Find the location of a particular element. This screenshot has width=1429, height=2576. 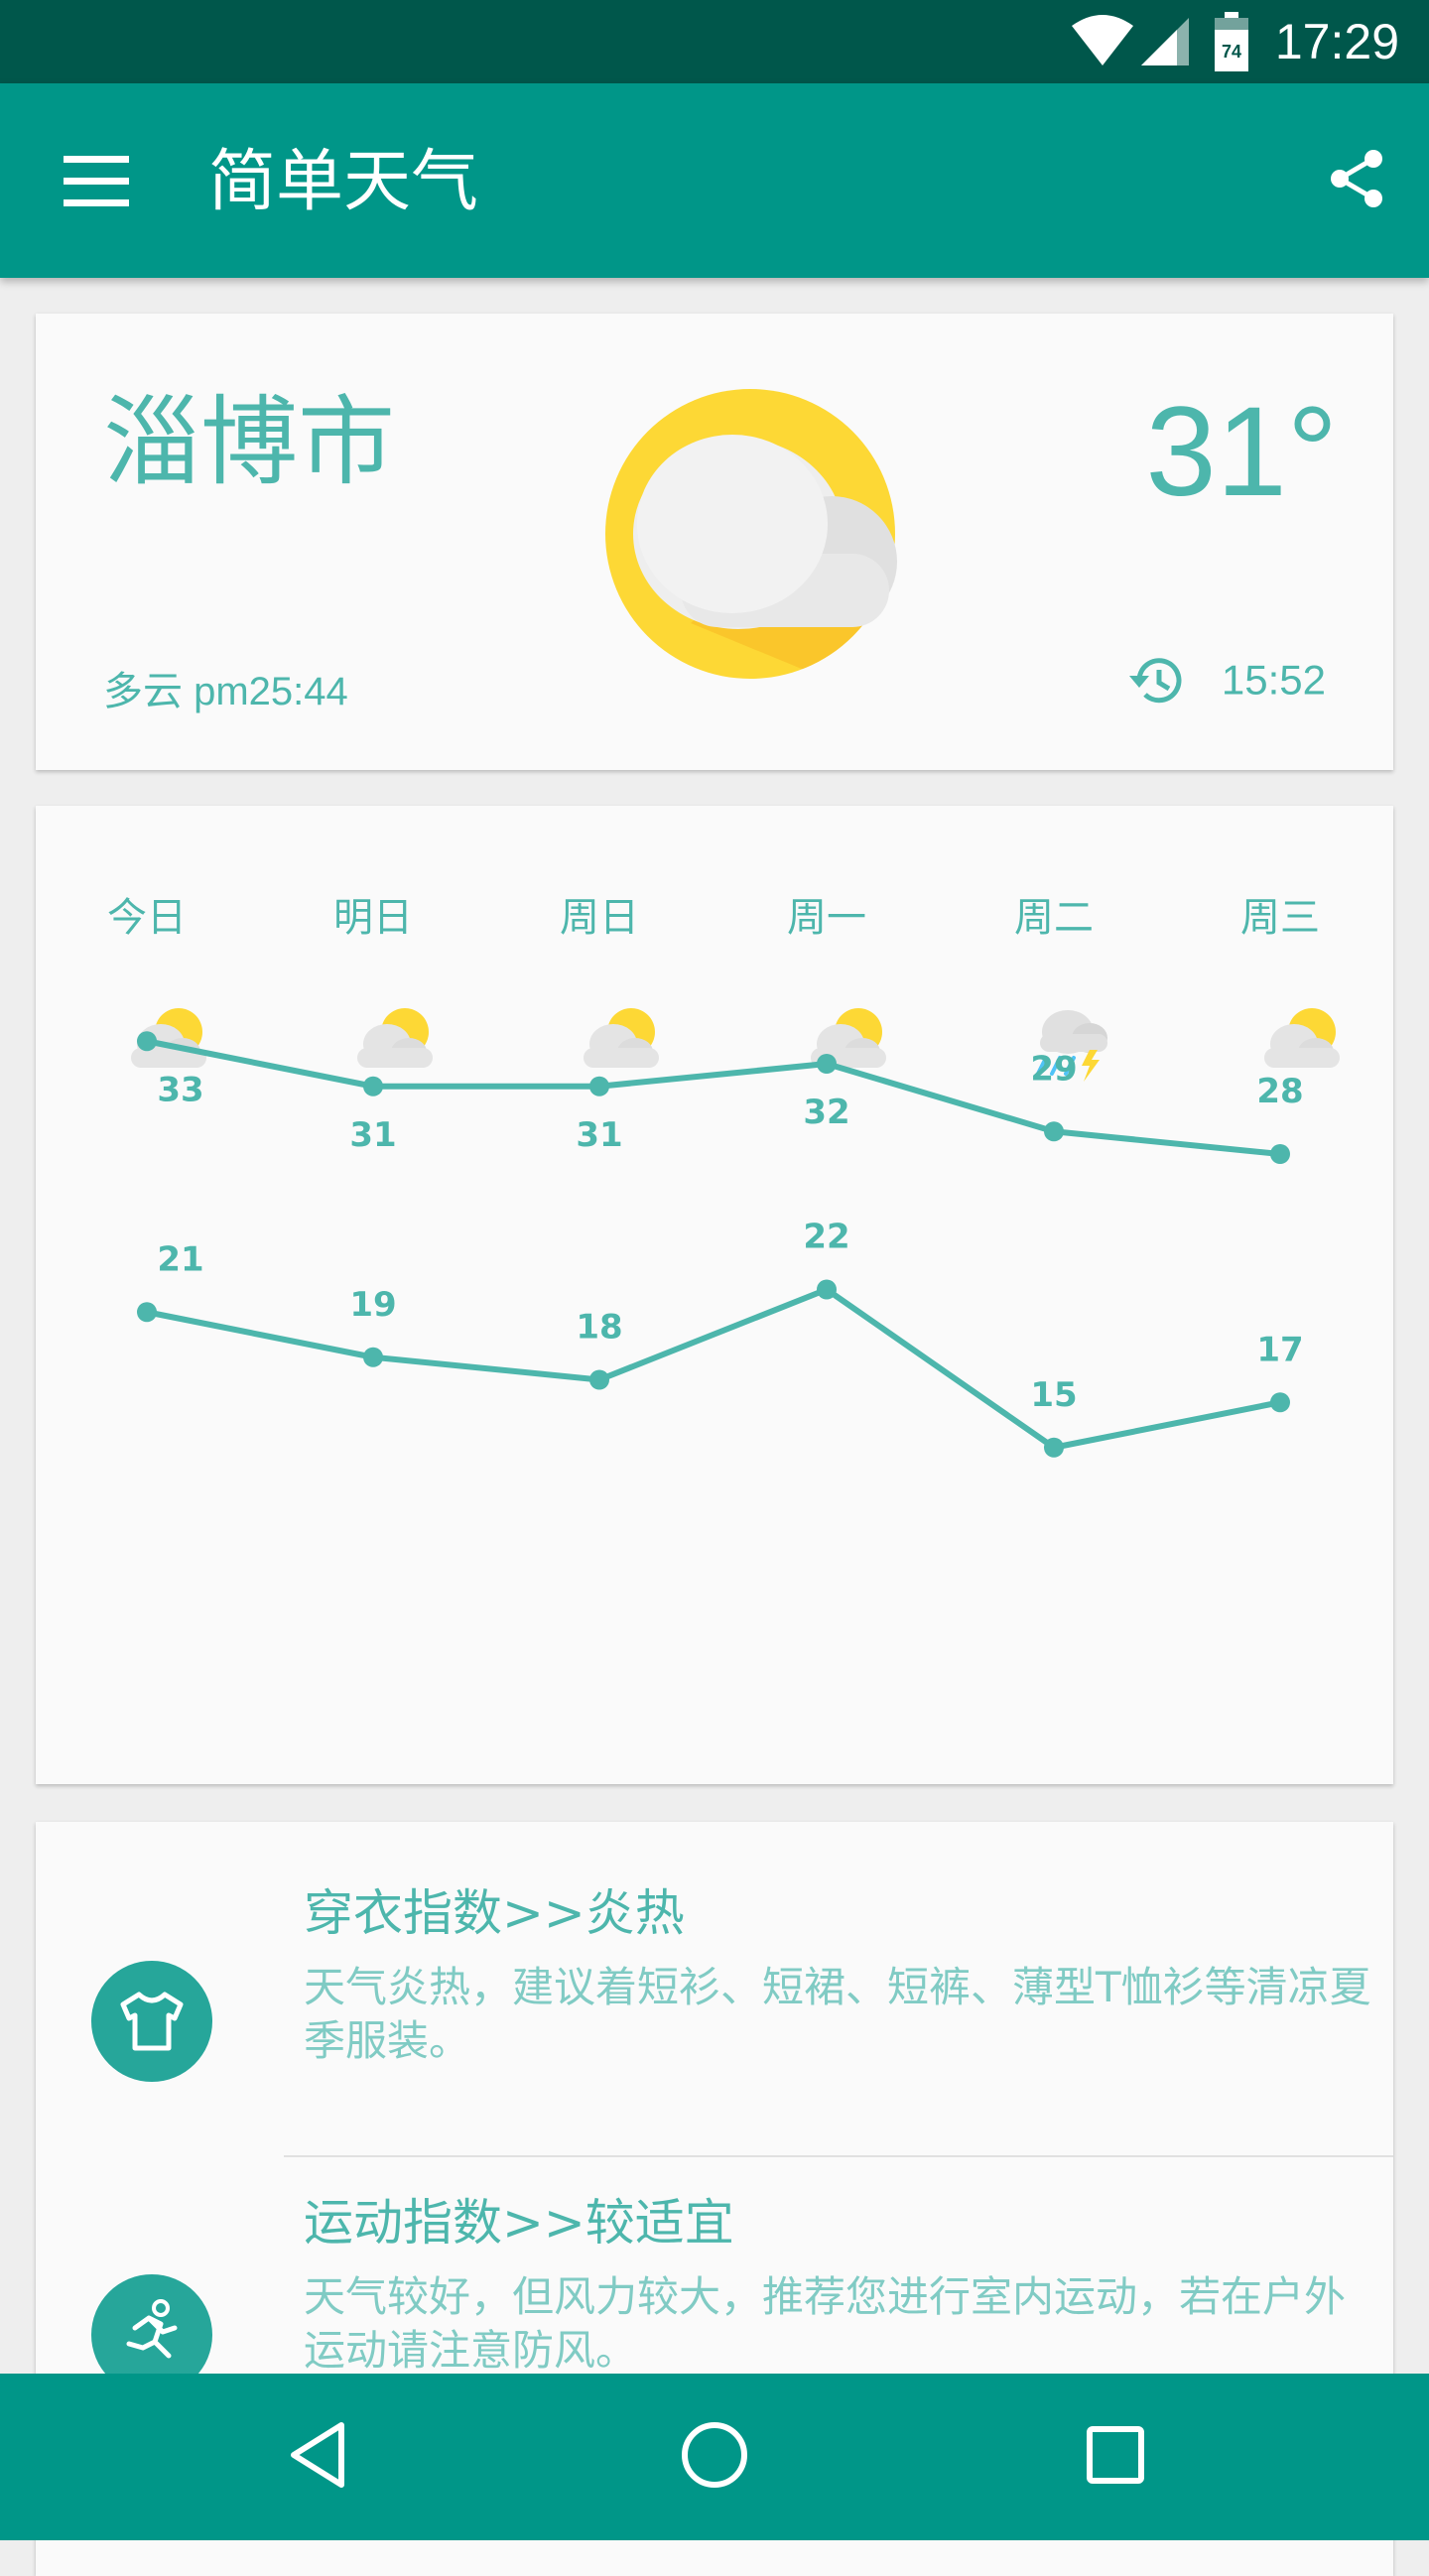

update-time-text: 15:52 is located at coordinates (1273, 680).